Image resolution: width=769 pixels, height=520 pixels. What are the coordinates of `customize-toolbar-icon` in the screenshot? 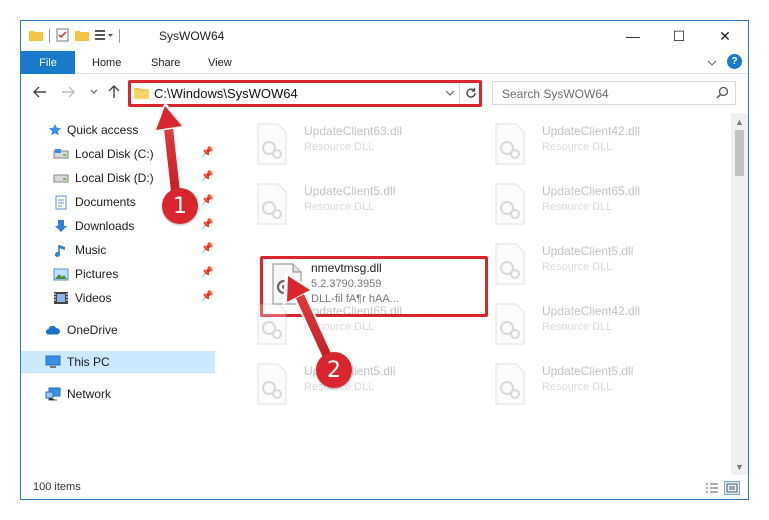 It's located at (104, 36).